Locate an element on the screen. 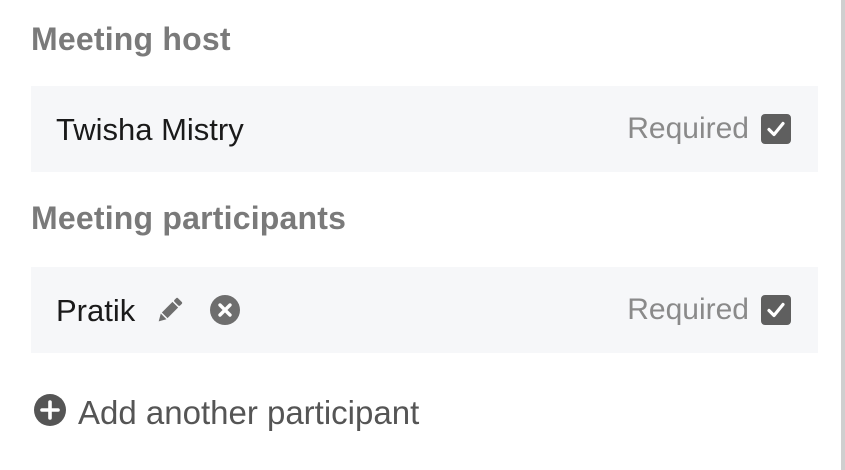  host-required-checkbox is located at coordinates (776, 129).